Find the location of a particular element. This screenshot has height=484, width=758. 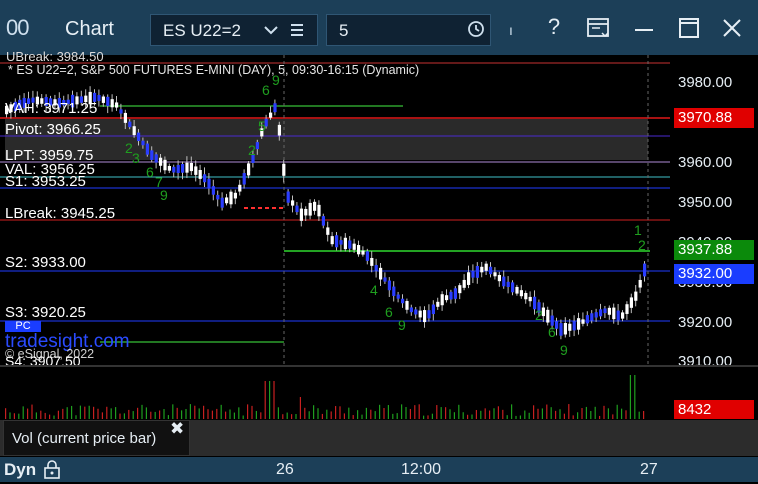

time-label: 12:00 is located at coordinates (421, 469).